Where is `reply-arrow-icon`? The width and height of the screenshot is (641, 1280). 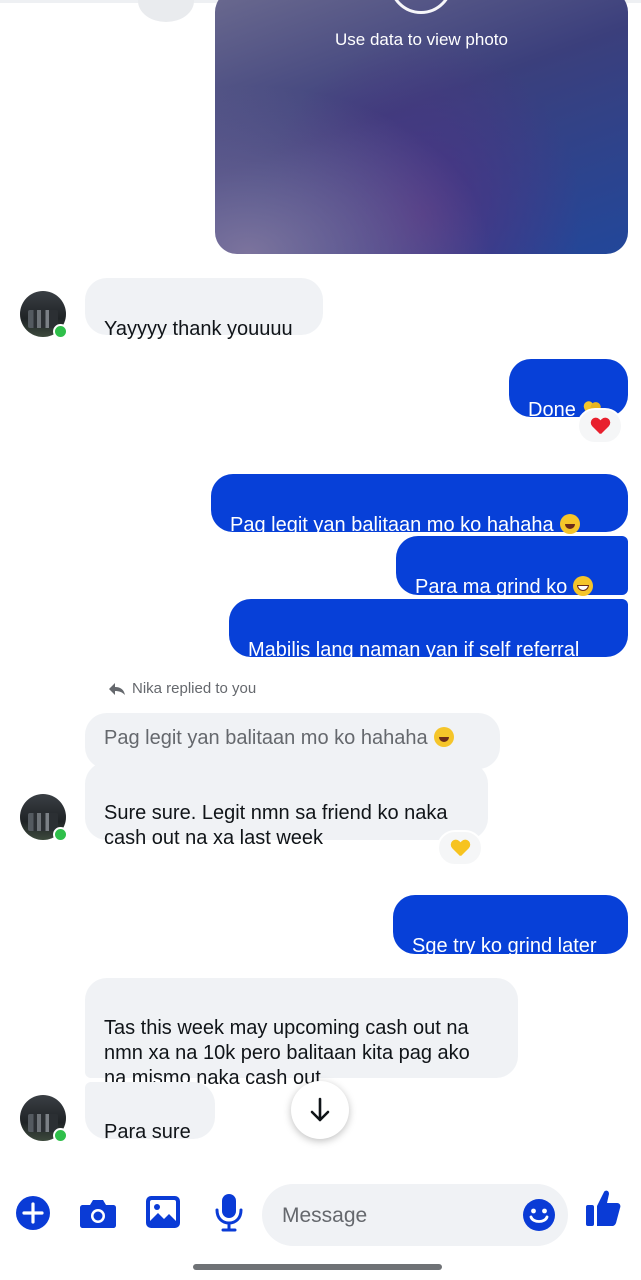
reply-arrow-icon is located at coordinates (117, 688).